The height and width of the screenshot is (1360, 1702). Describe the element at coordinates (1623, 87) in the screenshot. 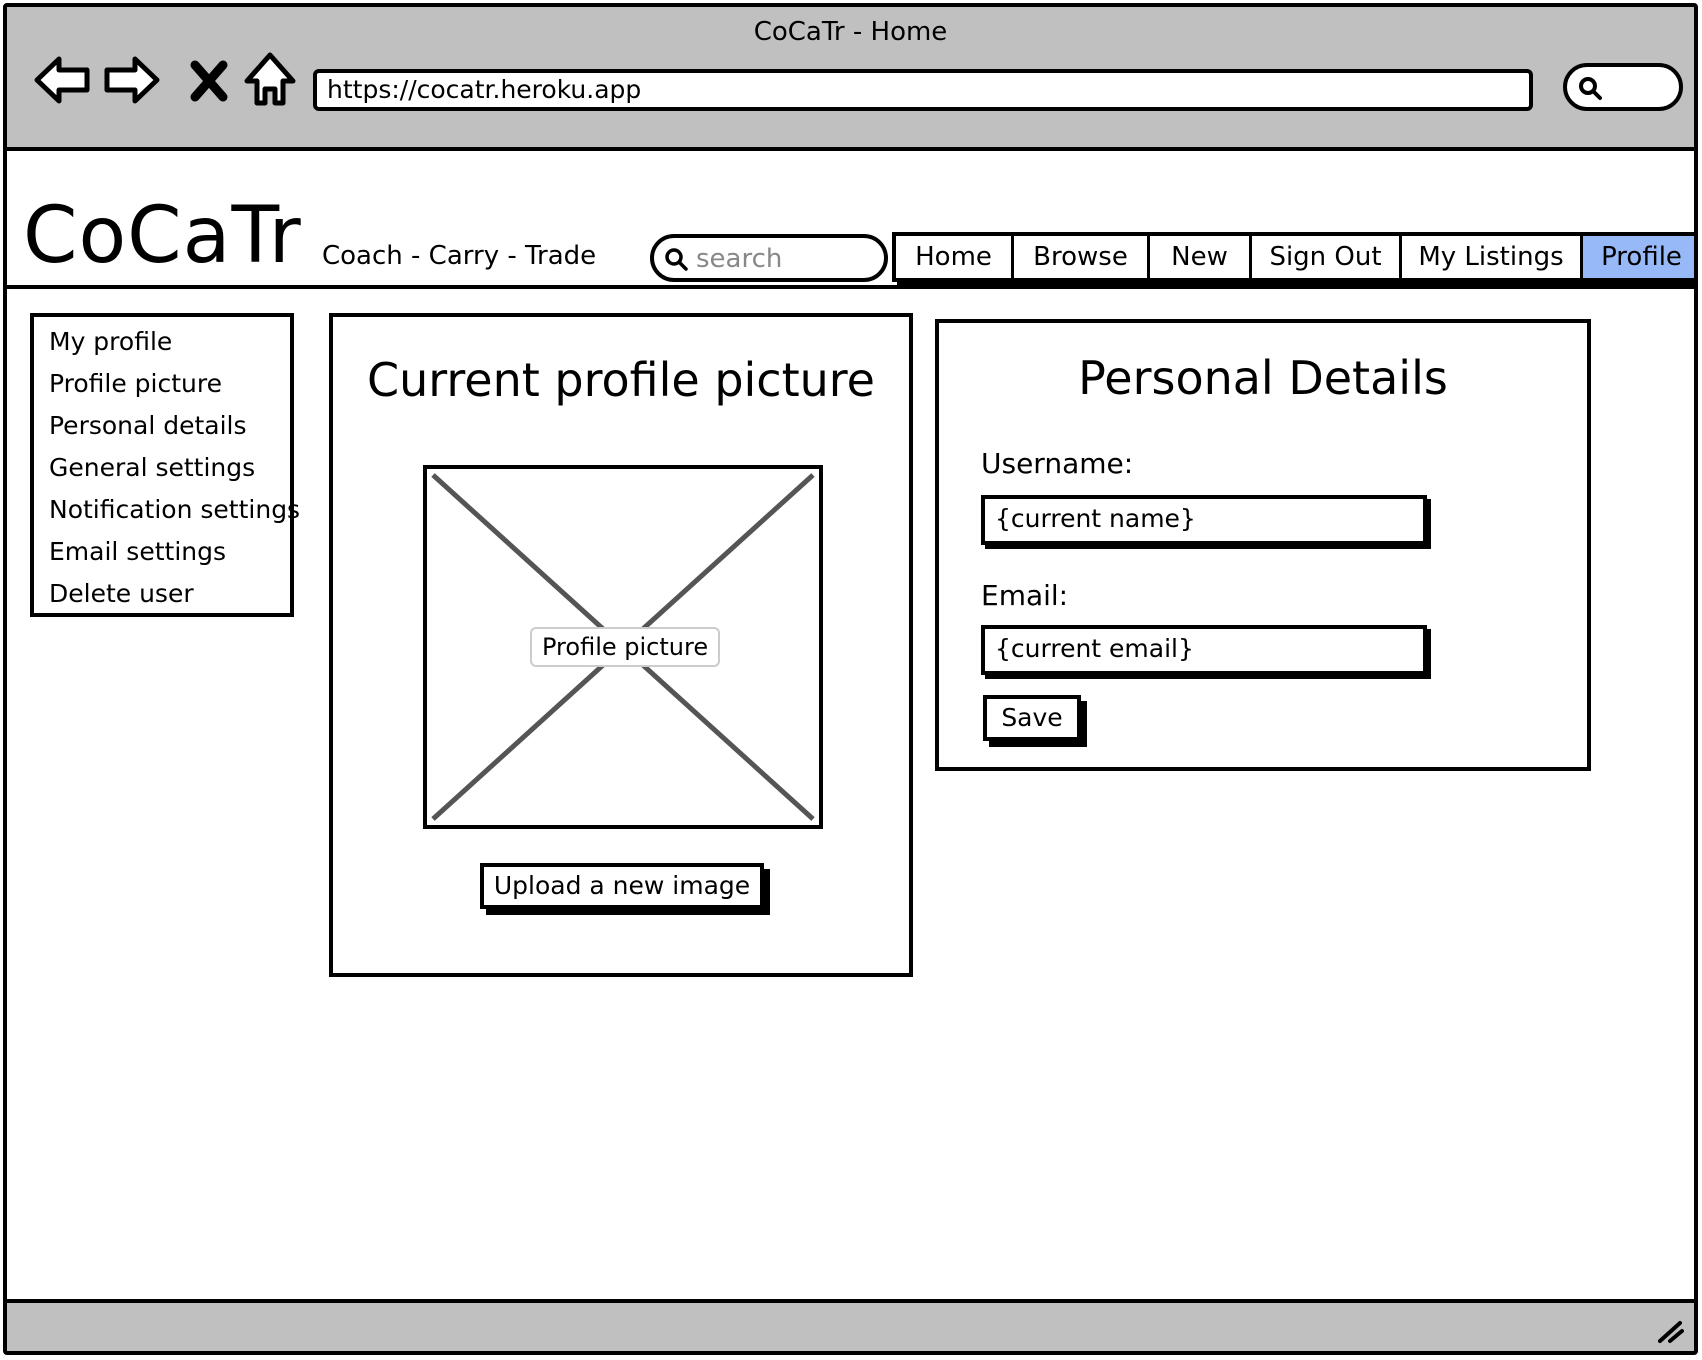

I see `browser-search-field` at that location.